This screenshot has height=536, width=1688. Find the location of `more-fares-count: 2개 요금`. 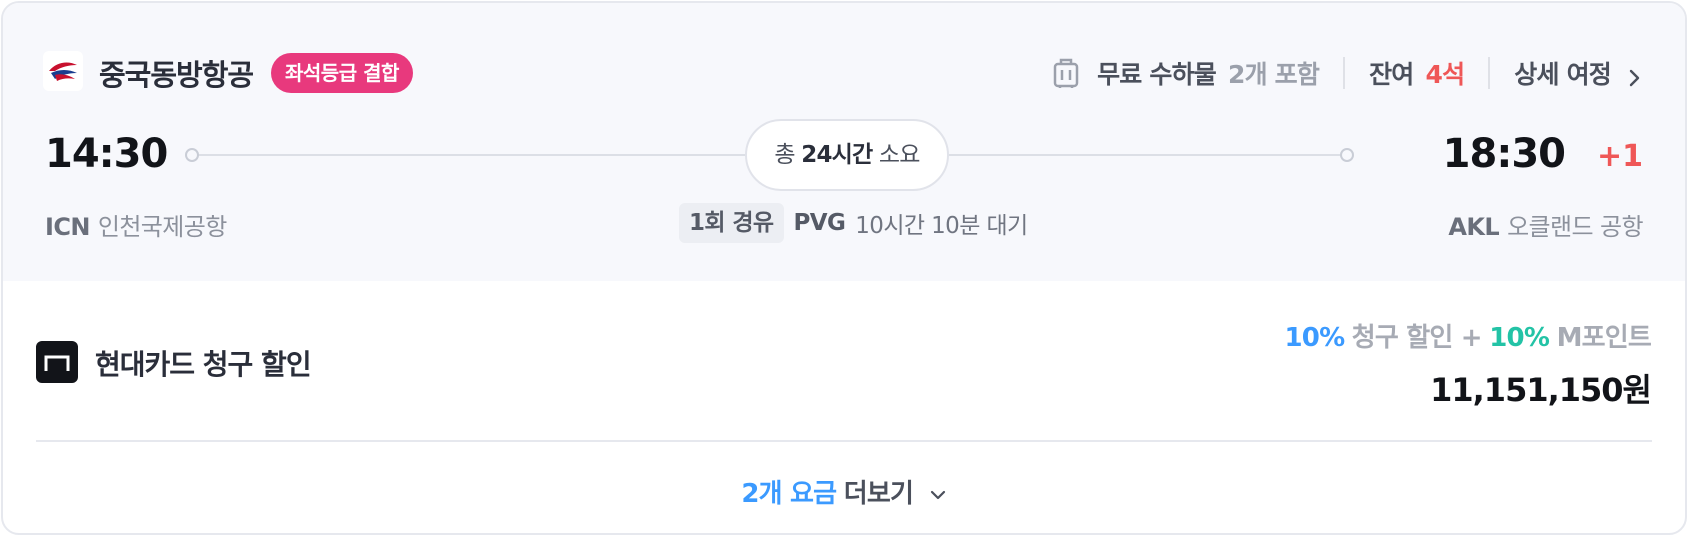

more-fares-count: 2개 요금 is located at coordinates (789, 494).